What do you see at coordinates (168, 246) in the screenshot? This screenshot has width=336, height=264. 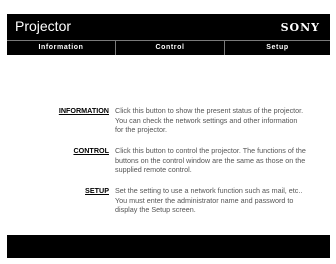 I see `footer-bar` at bounding box center [168, 246].